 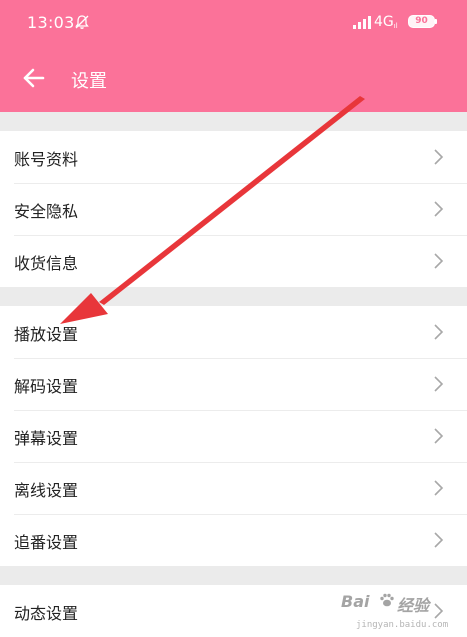 What do you see at coordinates (46, 386) in the screenshot?
I see `settings-item-label: 解码设置` at bounding box center [46, 386].